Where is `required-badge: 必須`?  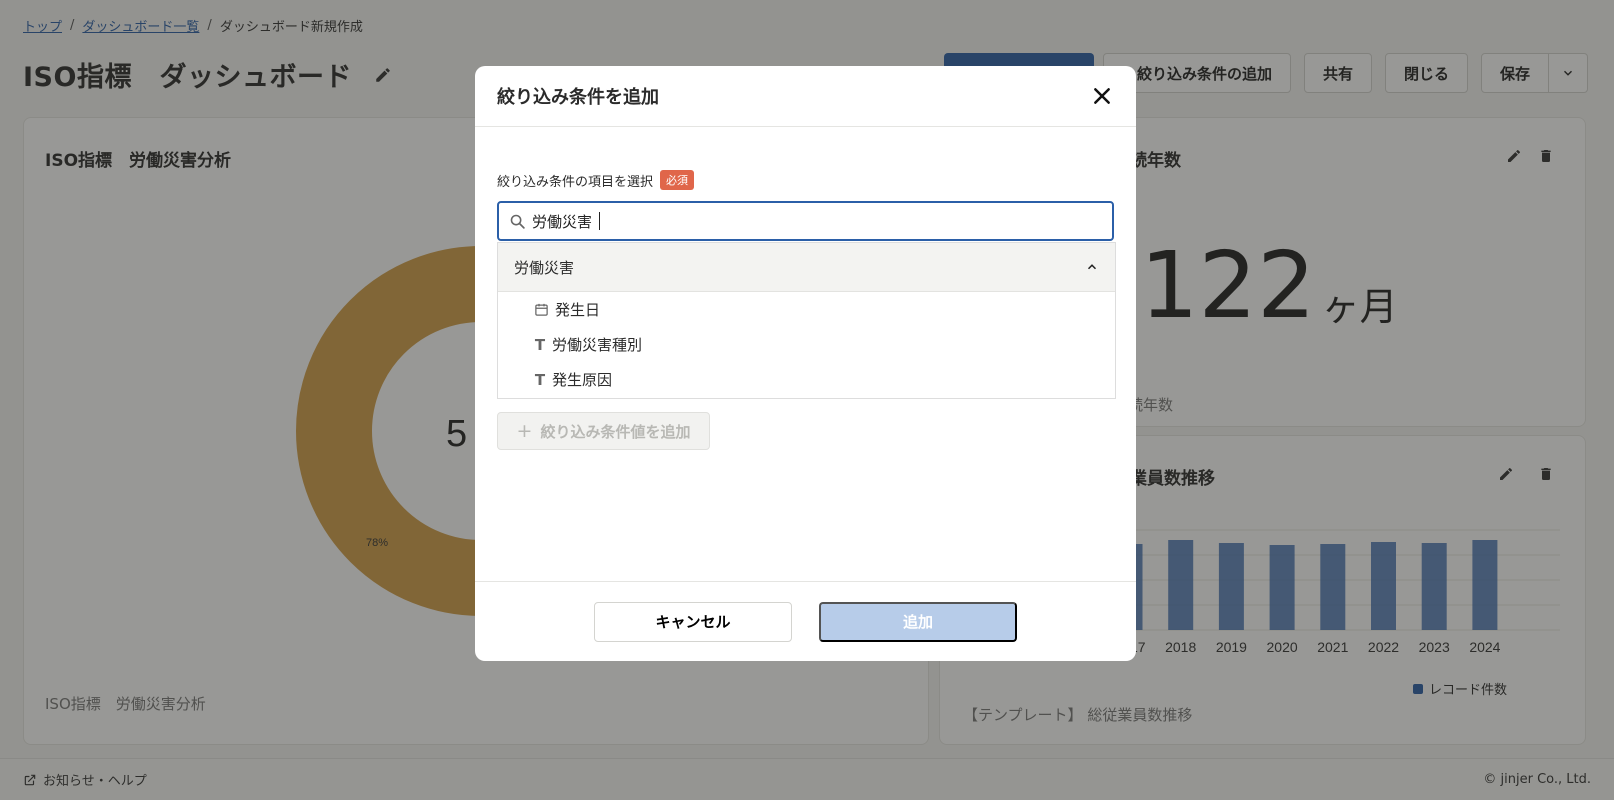
required-badge: 必須 is located at coordinates (677, 180).